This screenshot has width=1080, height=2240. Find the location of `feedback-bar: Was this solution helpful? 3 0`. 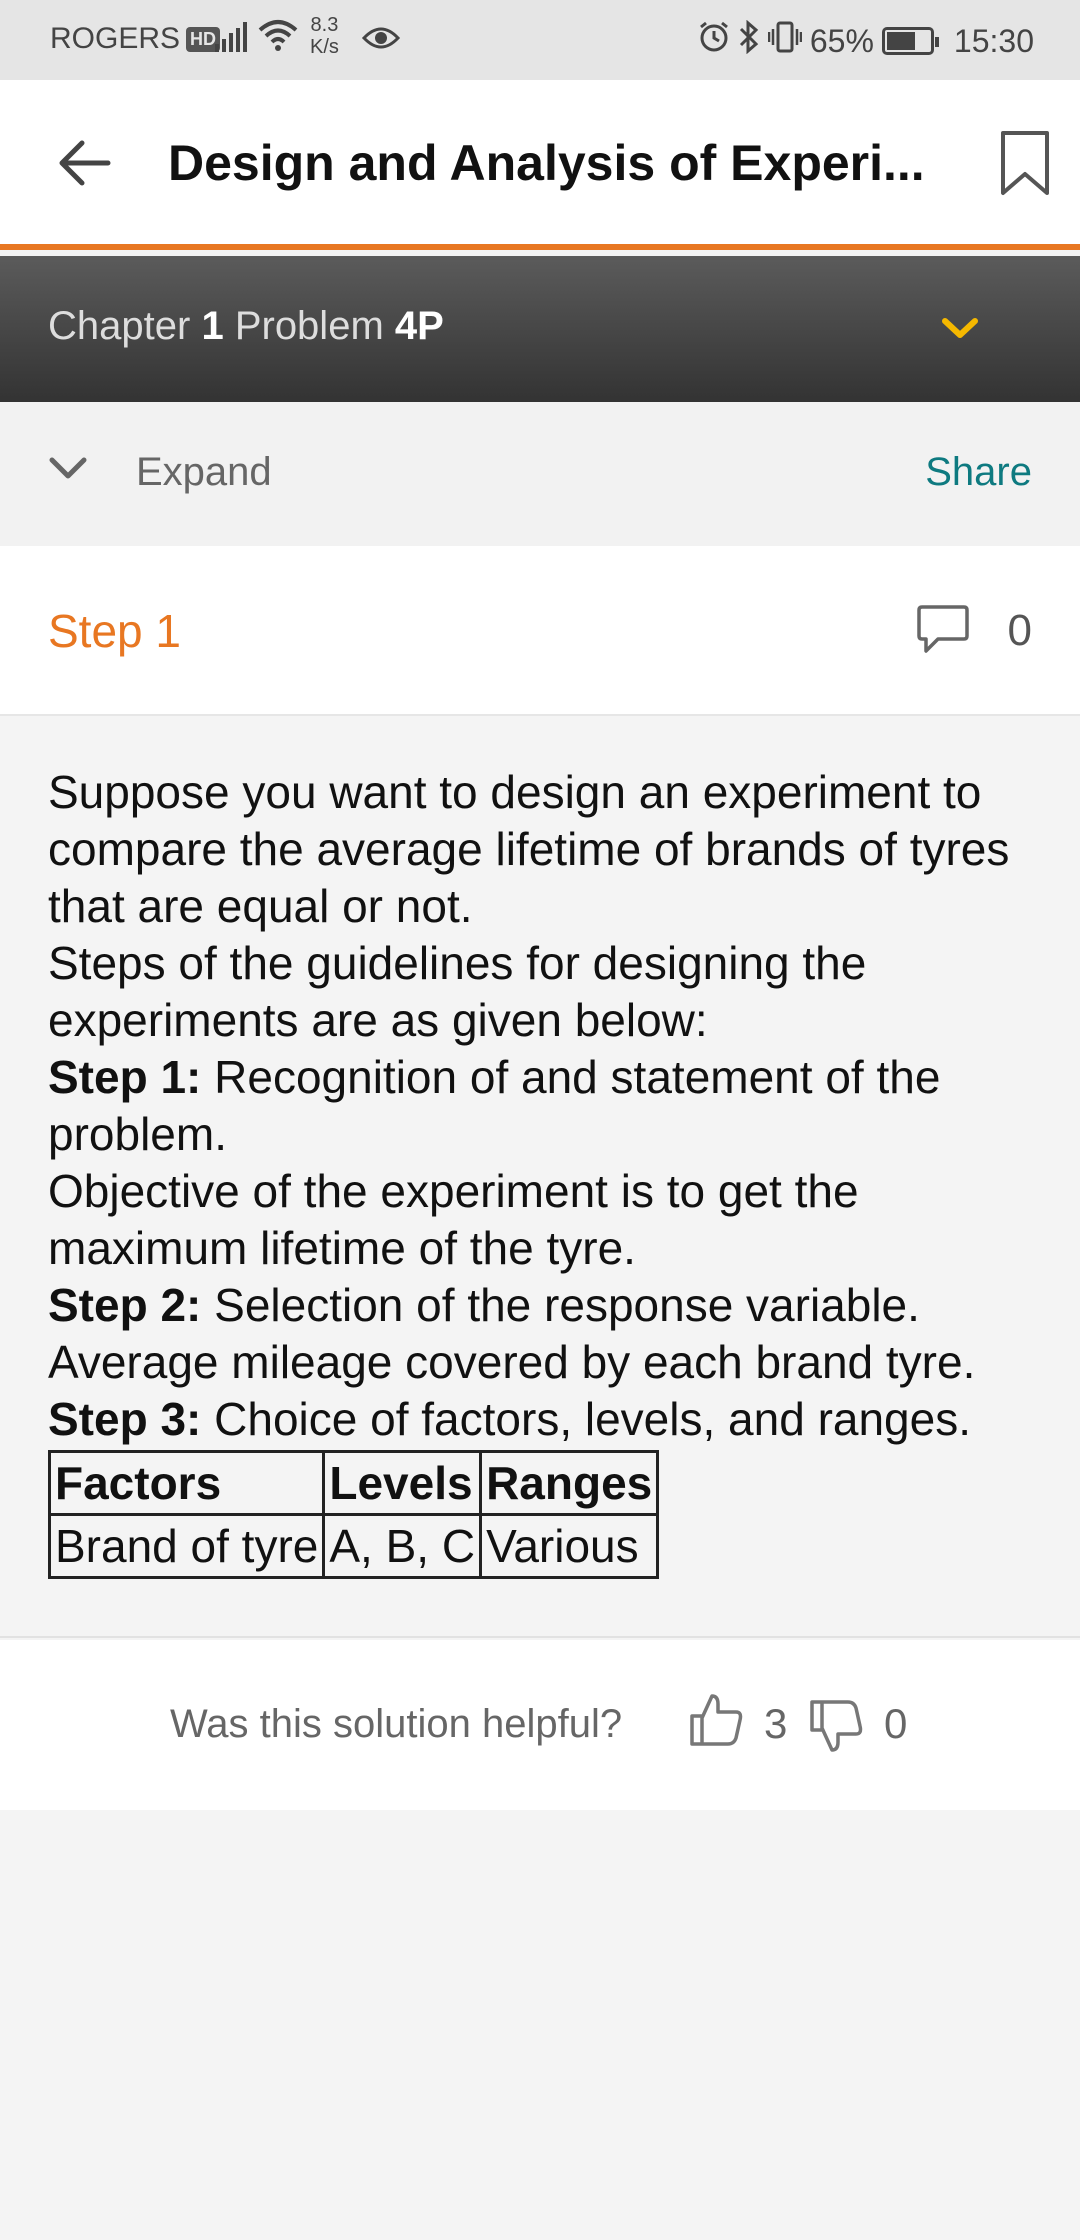

feedback-bar: Was this solution helpful? 3 0 is located at coordinates (540, 1725).